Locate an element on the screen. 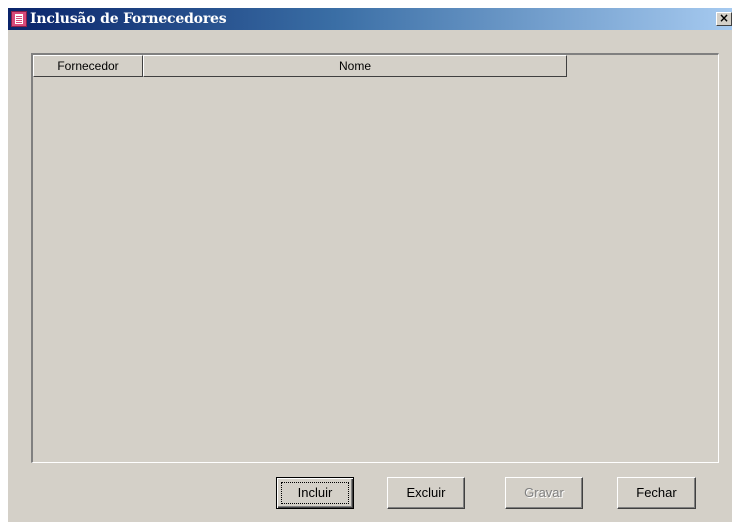 Image resolution: width=732 pixels, height=522 pixels. incluir-button: Incluir is located at coordinates (315, 493).